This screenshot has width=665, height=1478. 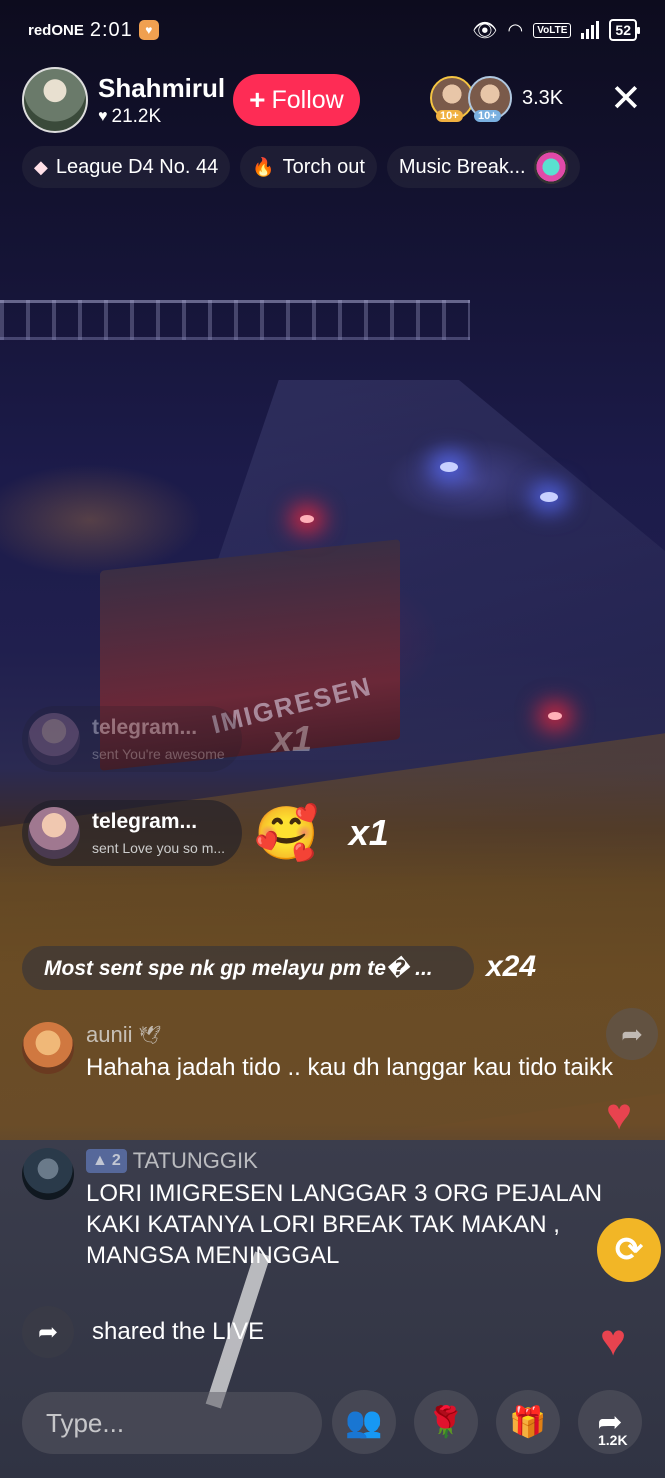 What do you see at coordinates (624, 30) in the screenshot?
I see `battery-indicator: 52` at bounding box center [624, 30].